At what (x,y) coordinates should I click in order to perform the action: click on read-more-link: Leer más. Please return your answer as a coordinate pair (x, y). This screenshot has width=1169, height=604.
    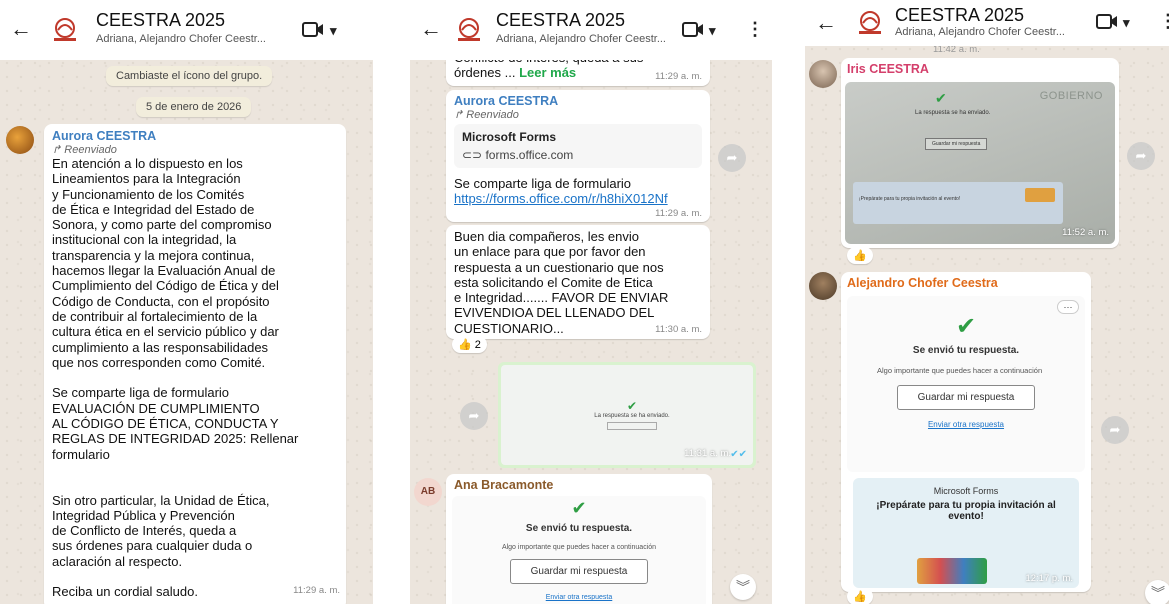
    Looking at the image, I should click on (547, 72).